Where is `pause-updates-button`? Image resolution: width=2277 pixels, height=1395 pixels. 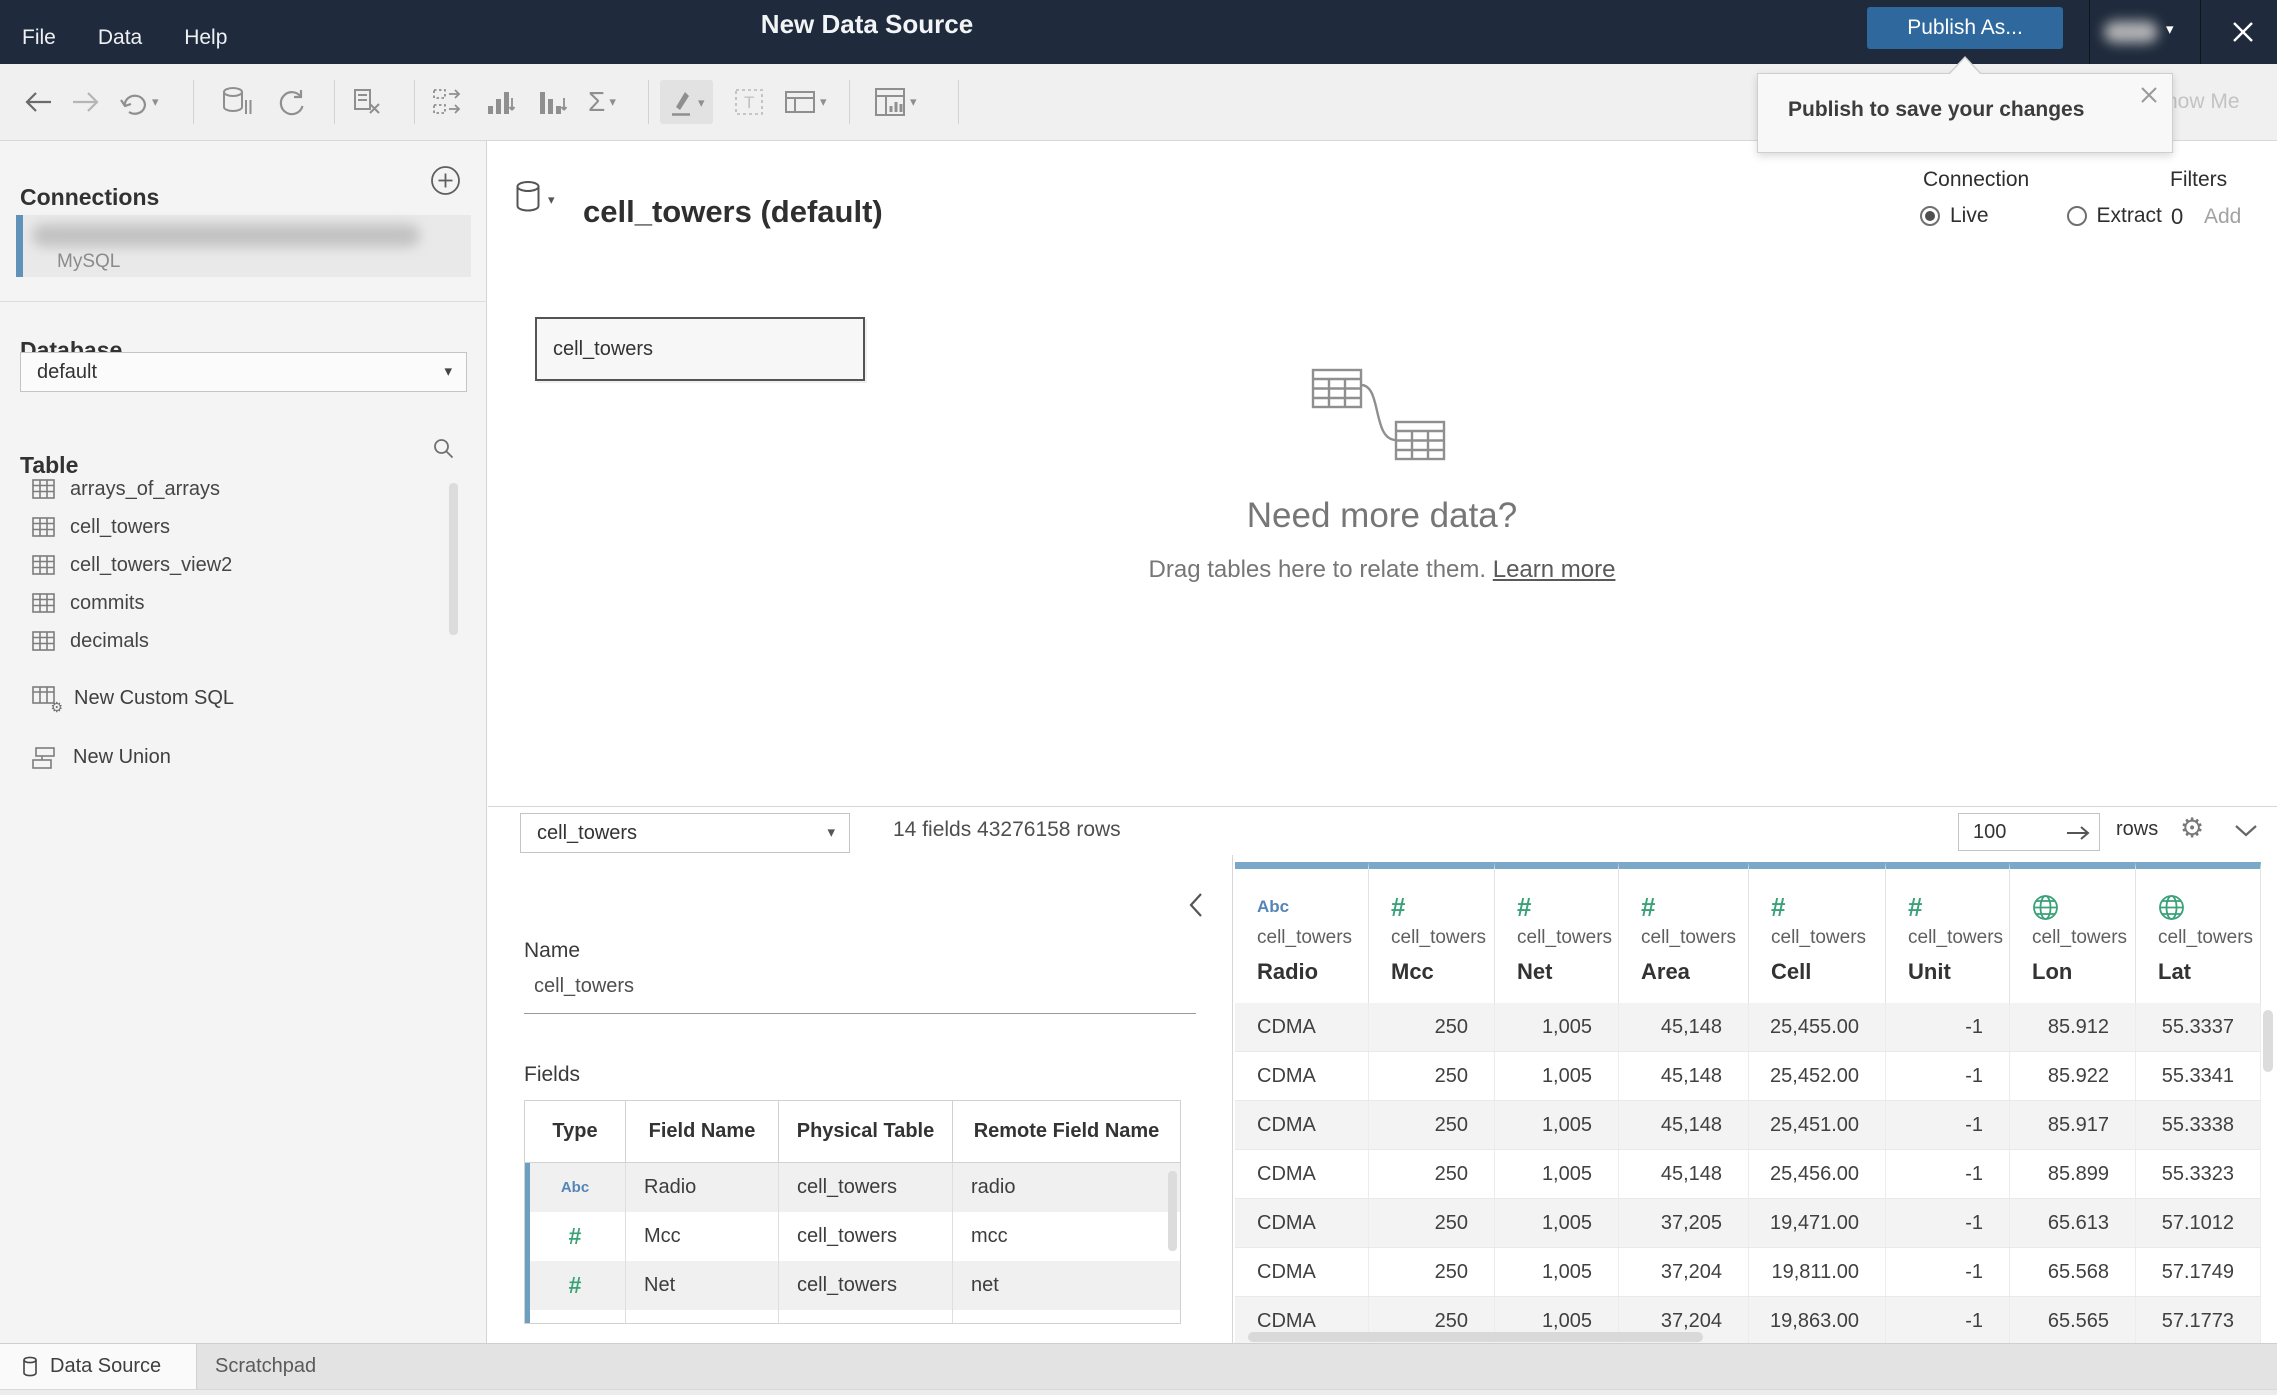
pause-updates-button is located at coordinates (237, 102).